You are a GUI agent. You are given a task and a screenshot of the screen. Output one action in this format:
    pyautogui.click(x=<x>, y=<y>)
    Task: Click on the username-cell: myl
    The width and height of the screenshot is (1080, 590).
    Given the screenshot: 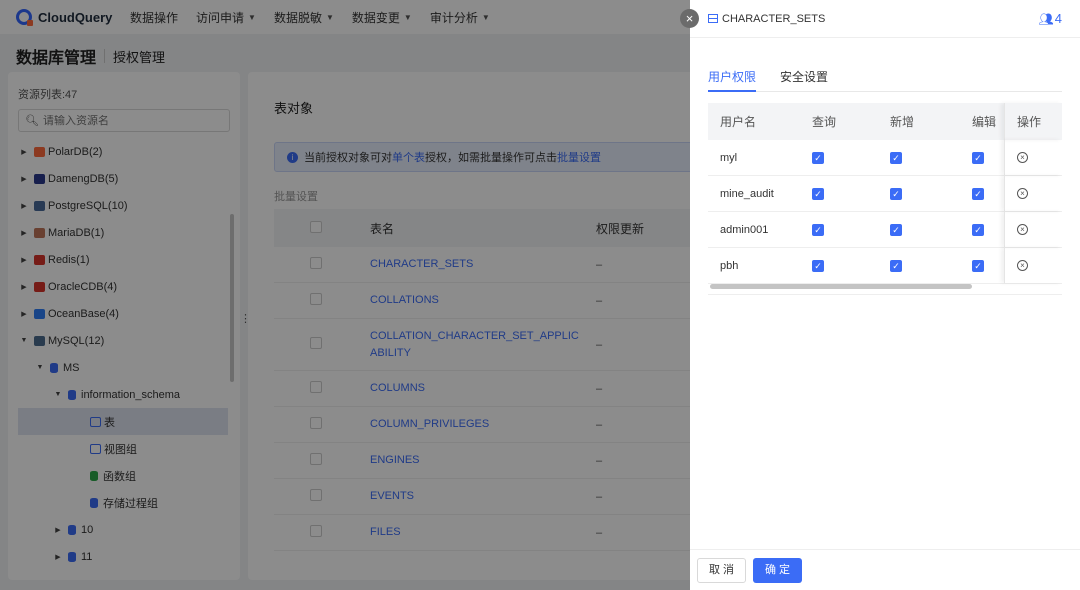 What is the action you would take?
    pyautogui.click(x=729, y=157)
    